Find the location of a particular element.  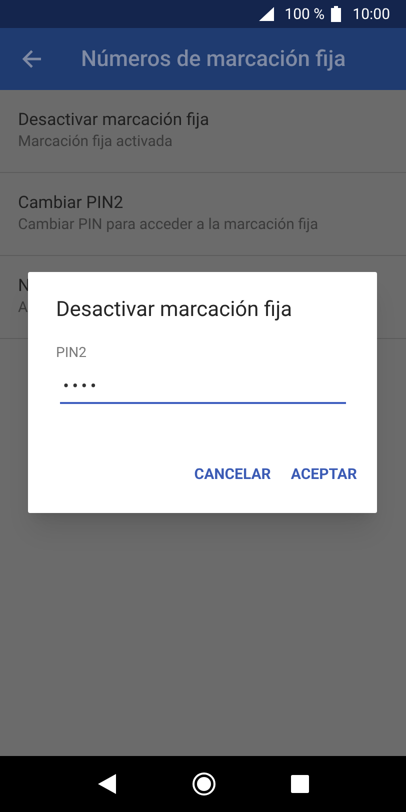

pin-field: •••• is located at coordinates (203, 387).